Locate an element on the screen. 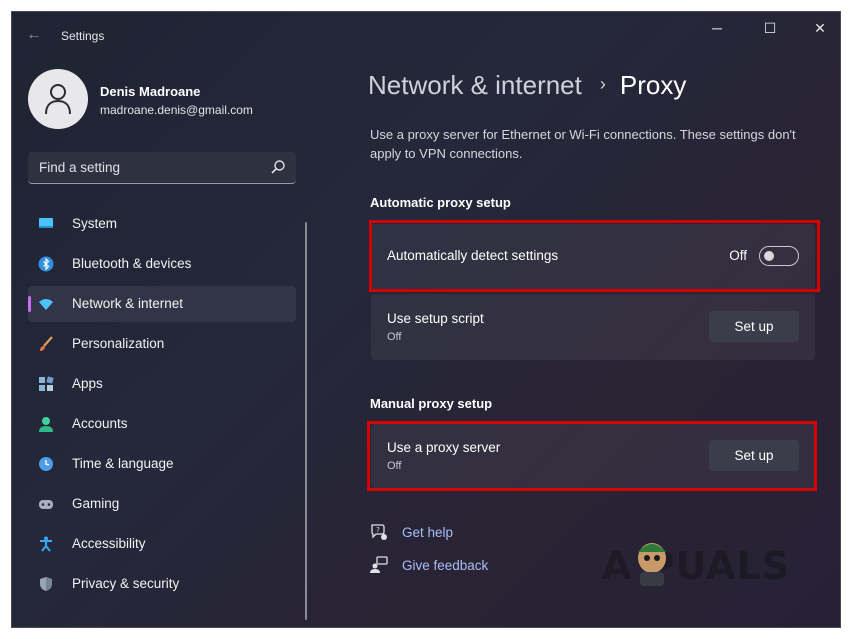 The image size is (852, 639). sidebar-item-time-language: Time & language is located at coordinates (162, 464).